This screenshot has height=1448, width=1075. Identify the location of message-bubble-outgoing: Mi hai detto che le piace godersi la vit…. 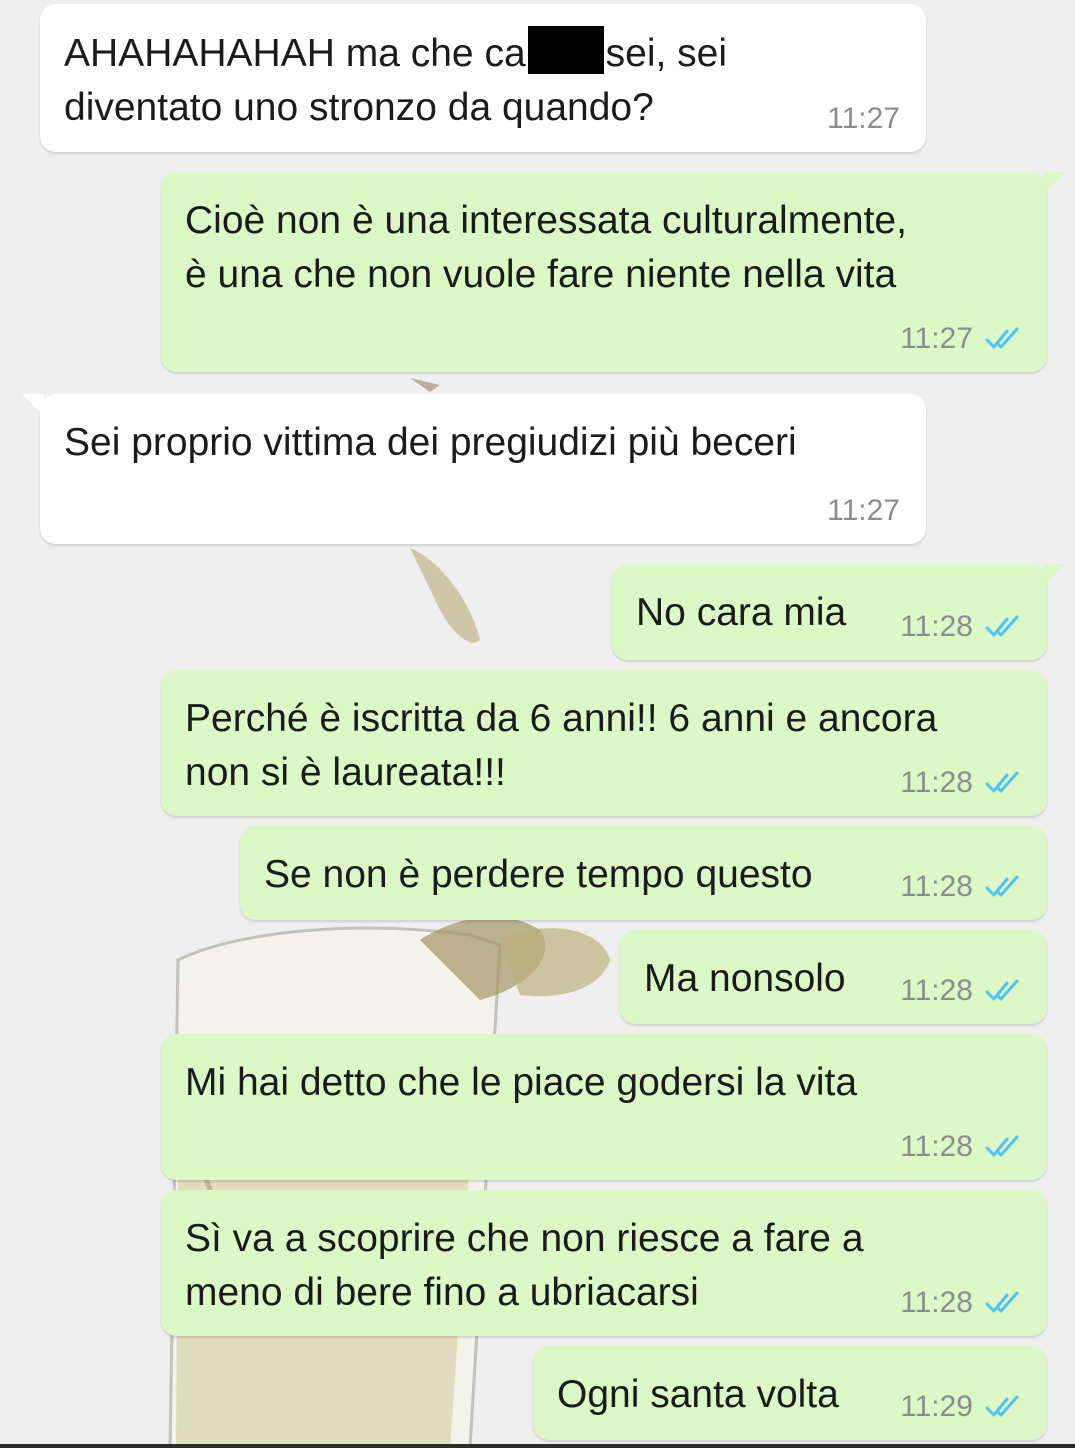
(604, 1107).